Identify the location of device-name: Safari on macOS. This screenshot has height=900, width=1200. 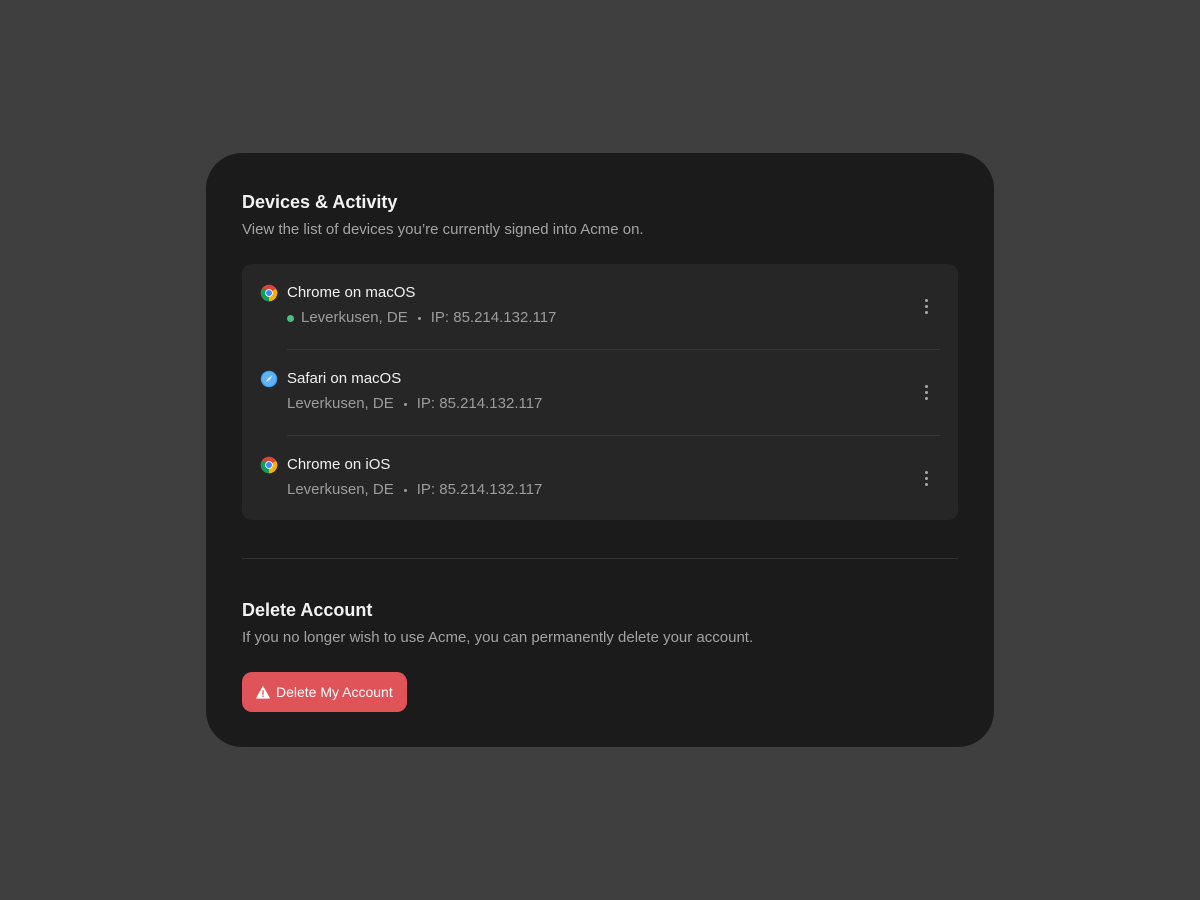
(344, 378).